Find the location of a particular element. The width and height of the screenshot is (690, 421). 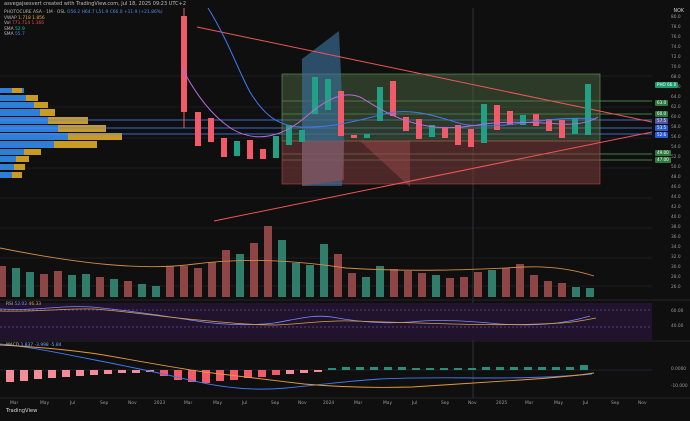

price-axis-label: 62.0 is located at coordinates (676, 107).